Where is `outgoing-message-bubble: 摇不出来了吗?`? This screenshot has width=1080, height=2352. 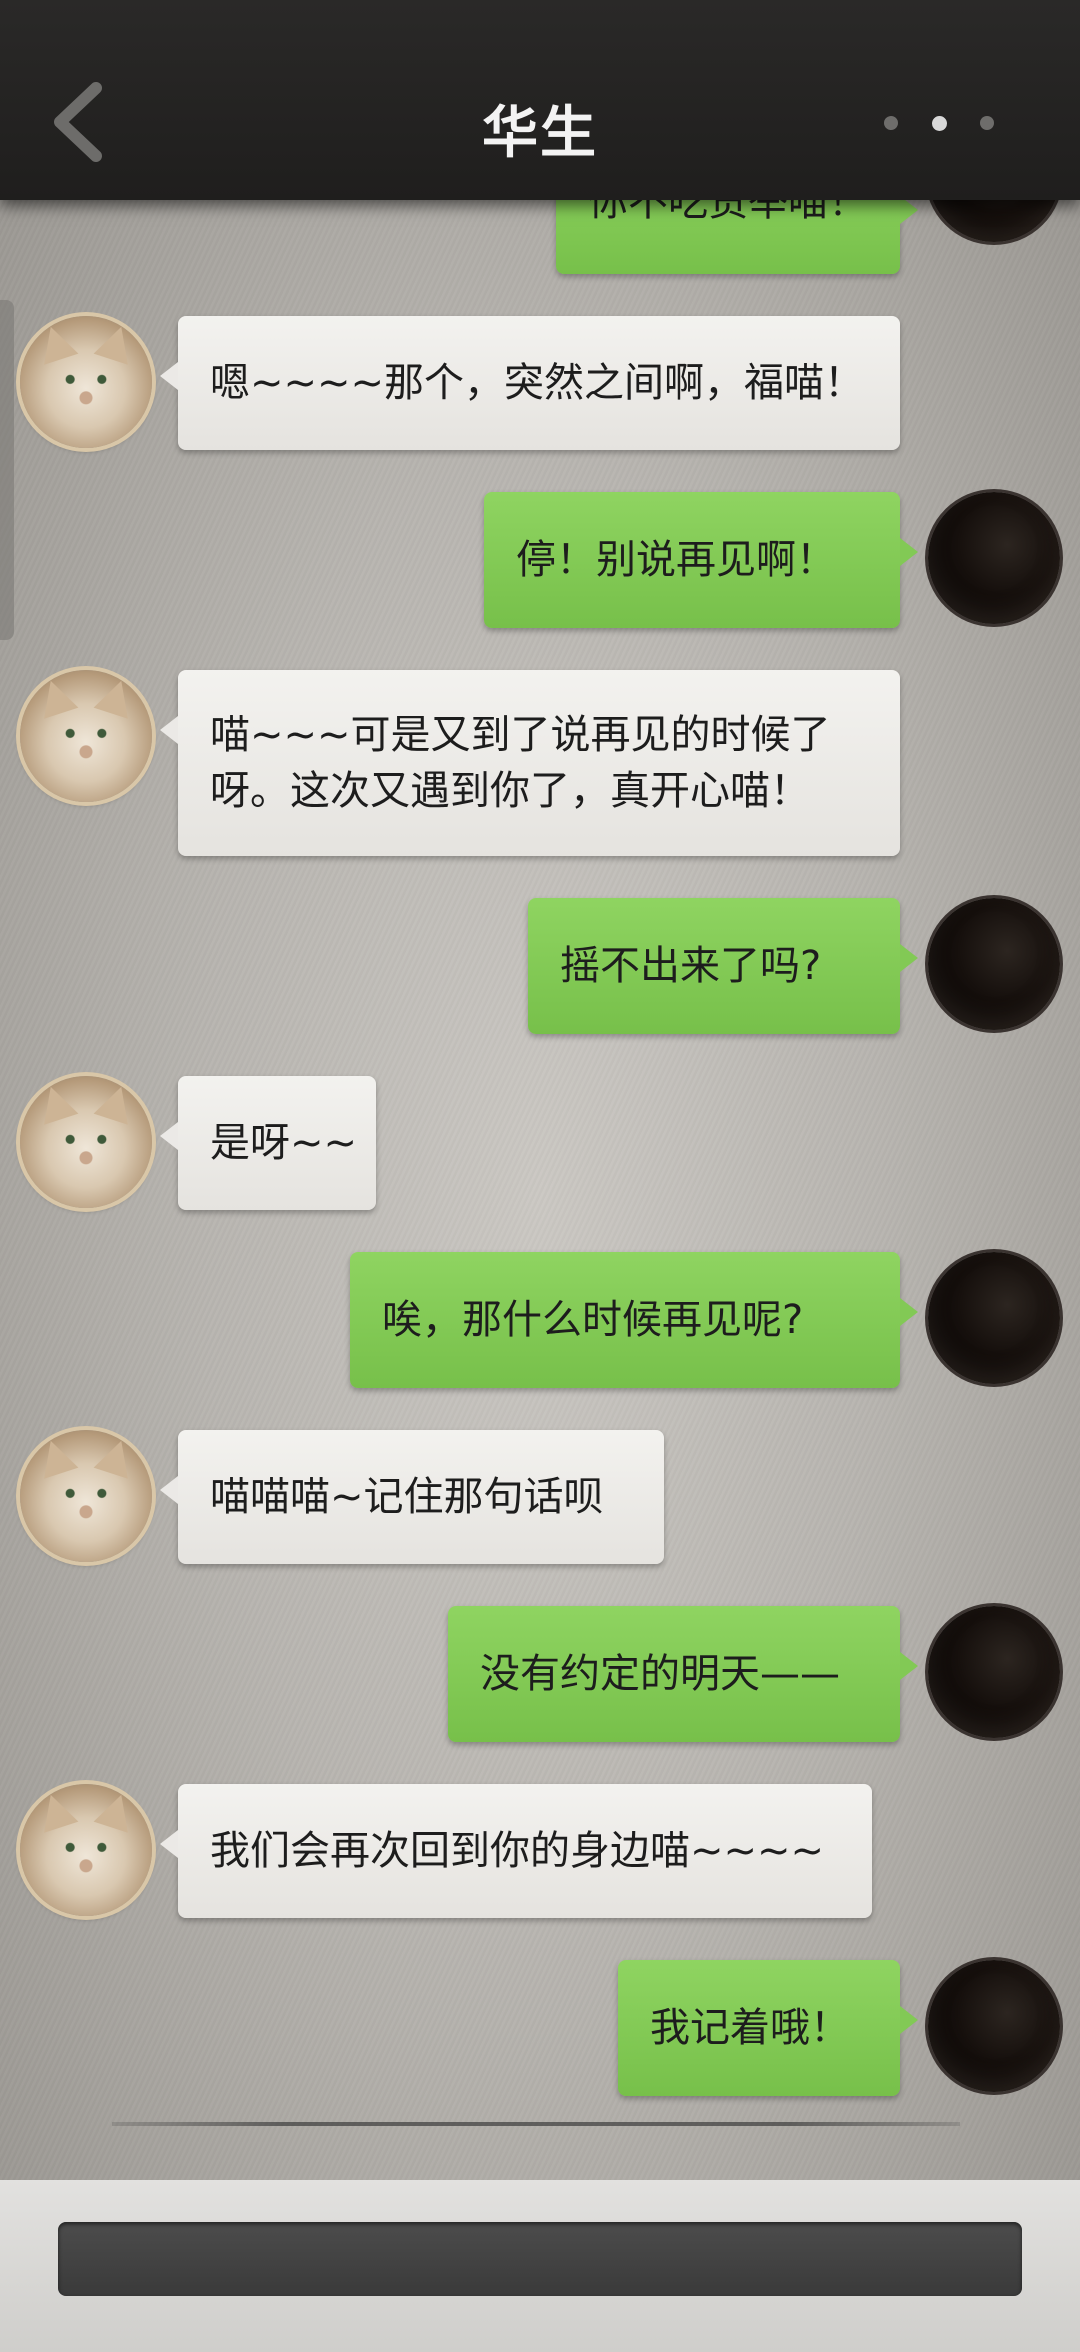
outgoing-message-bubble: 摇不出来了吗? is located at coordinates (723, 966).